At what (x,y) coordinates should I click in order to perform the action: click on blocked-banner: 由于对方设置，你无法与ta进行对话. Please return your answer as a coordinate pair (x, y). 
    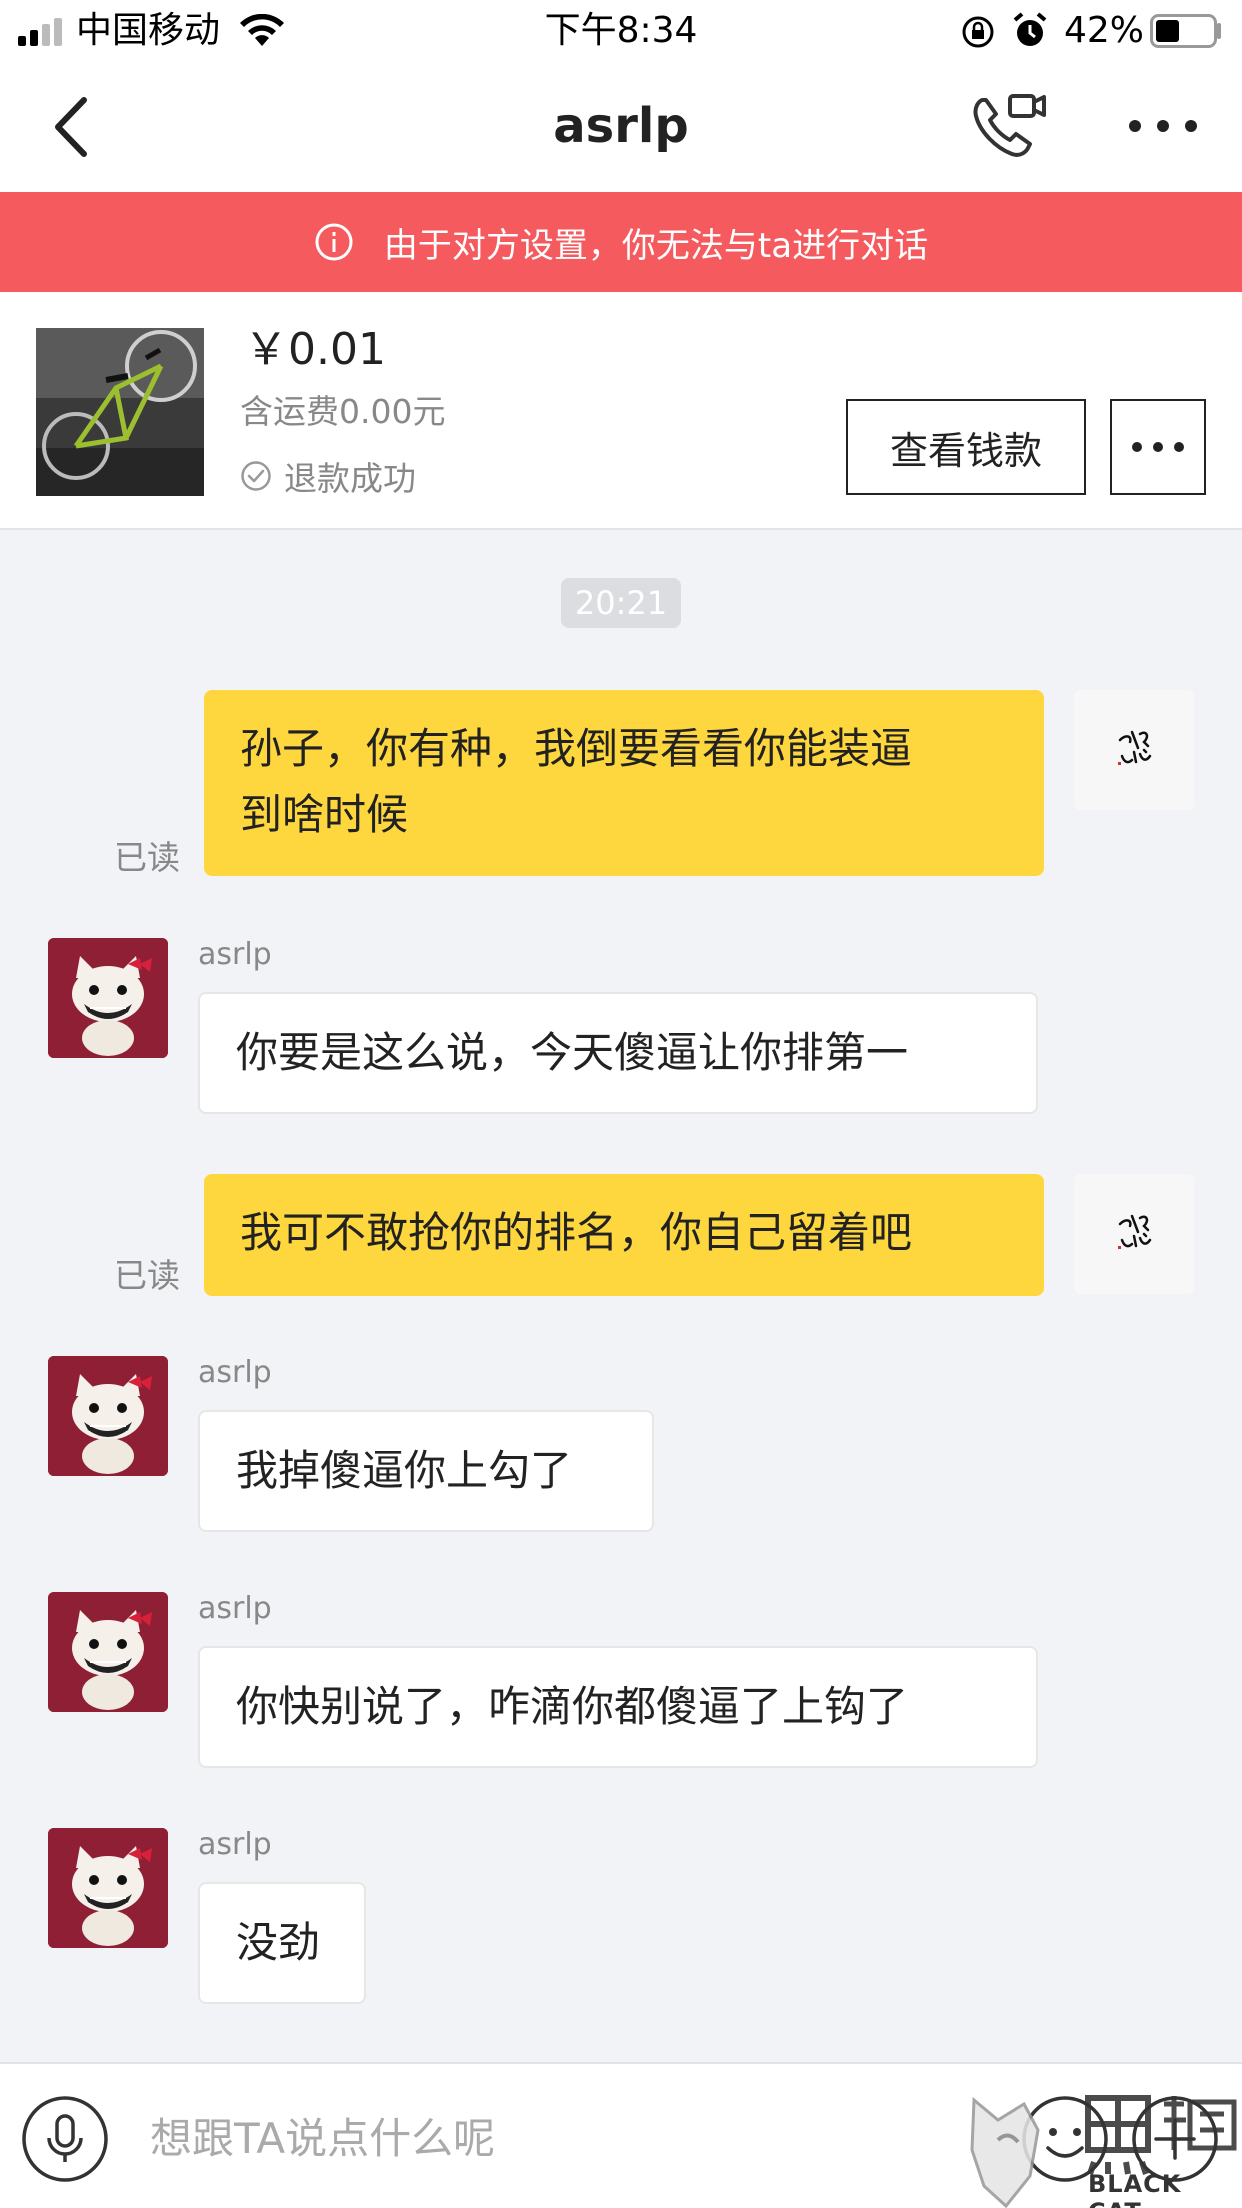
    Looking at the image, I should click on (621, 242).